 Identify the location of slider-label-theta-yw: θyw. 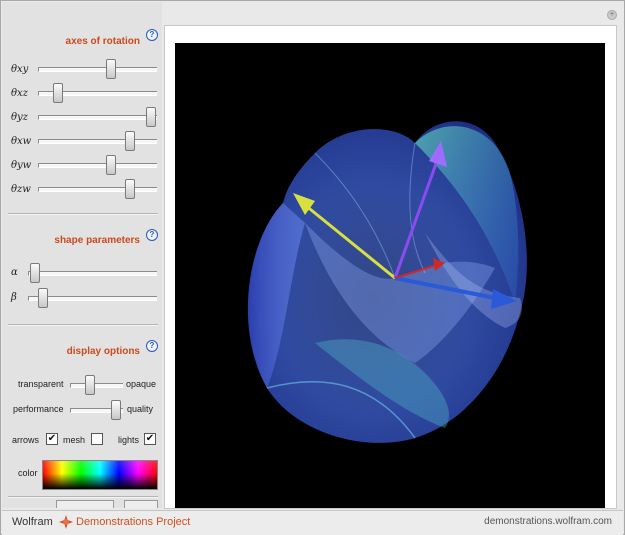
(21, 165).